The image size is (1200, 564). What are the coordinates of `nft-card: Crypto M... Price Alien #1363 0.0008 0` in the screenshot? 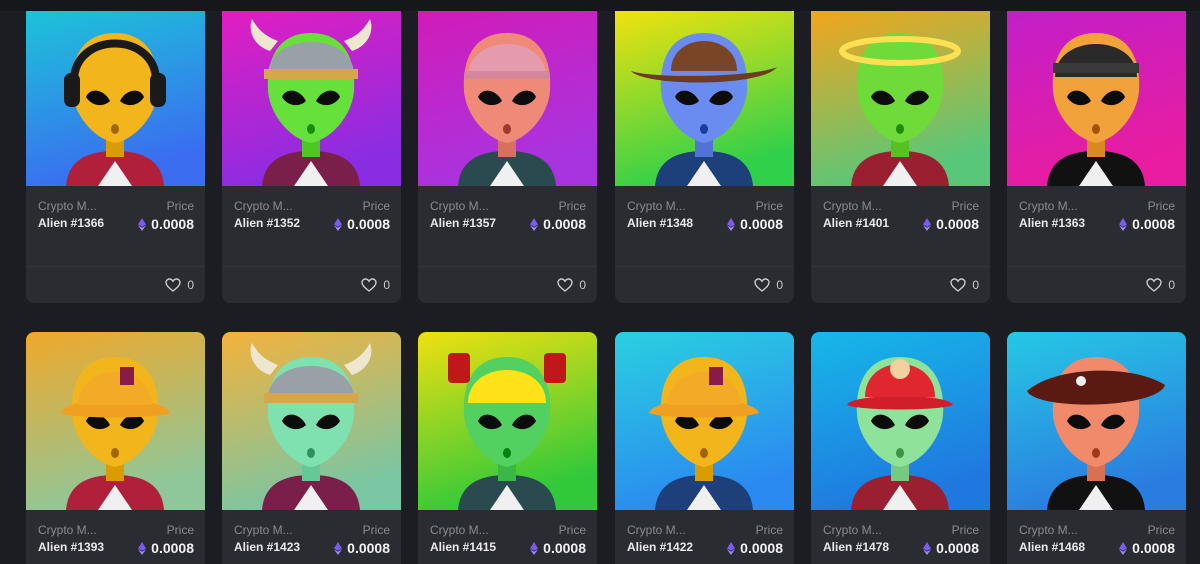 It's located at (1096, 157).